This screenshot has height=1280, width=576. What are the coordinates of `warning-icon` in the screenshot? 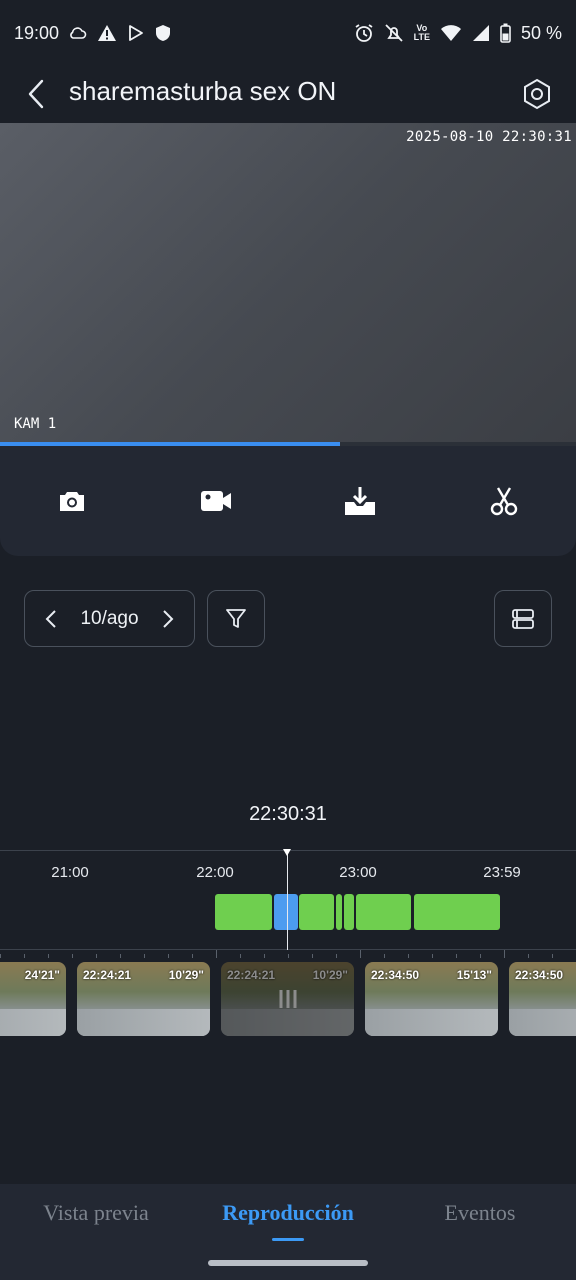 It's located at (107, 33).